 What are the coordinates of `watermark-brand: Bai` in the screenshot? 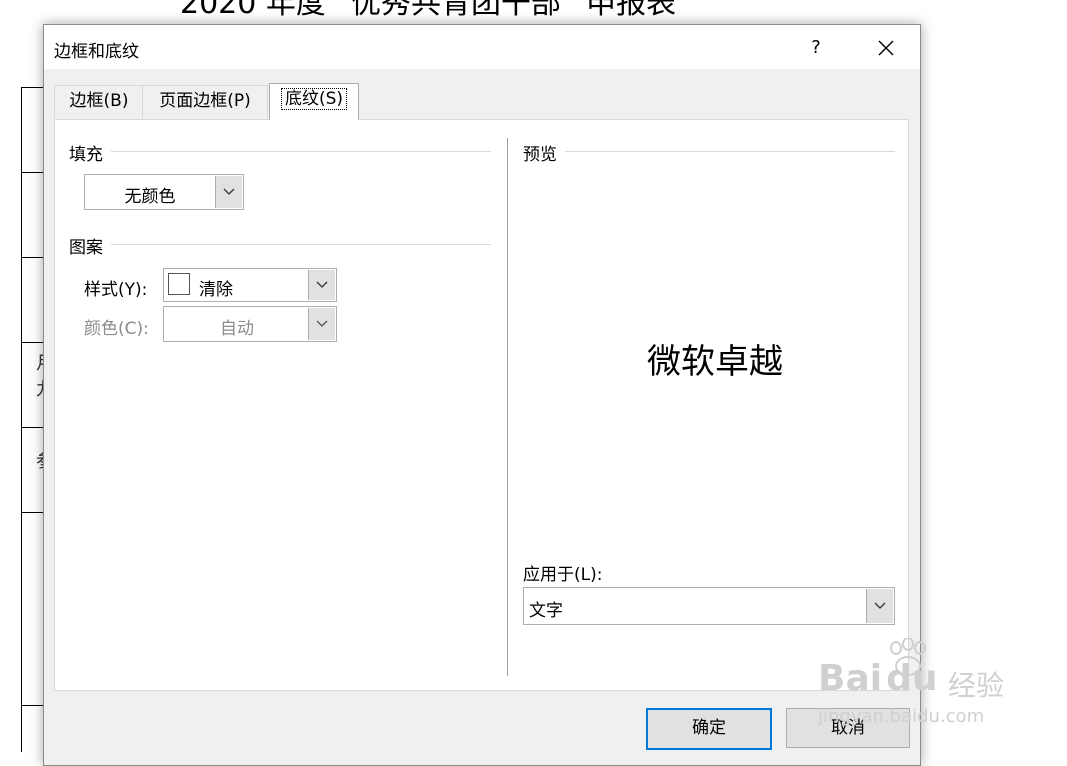 It's located at (850, 678).